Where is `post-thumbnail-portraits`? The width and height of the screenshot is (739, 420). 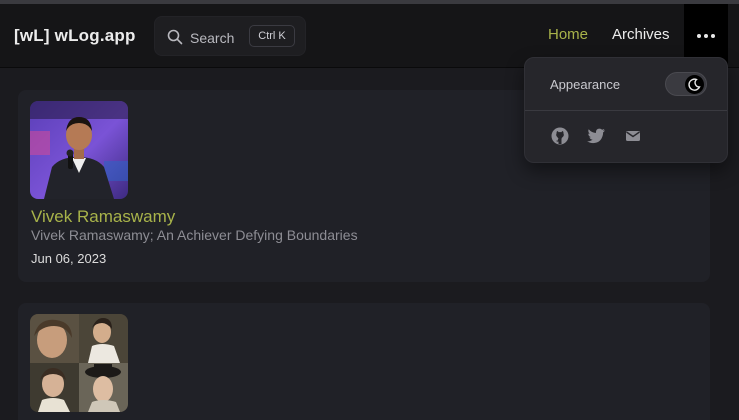
post-thumbnail-portraits is located at coordinates (79, 363).